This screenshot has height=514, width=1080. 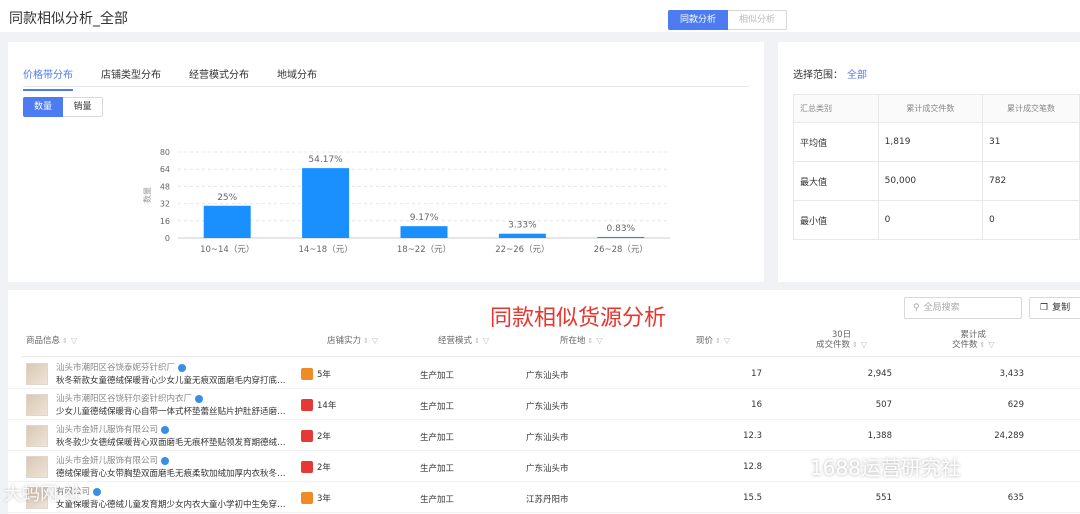 I want to click on total-sales: 3,433, so click(x=1011, y=374).